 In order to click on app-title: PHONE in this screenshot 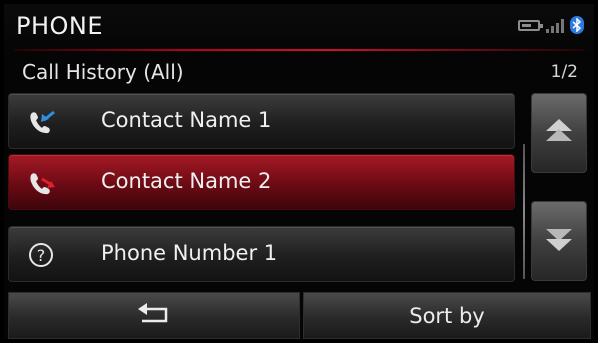, I will do `click(60, 26)`.